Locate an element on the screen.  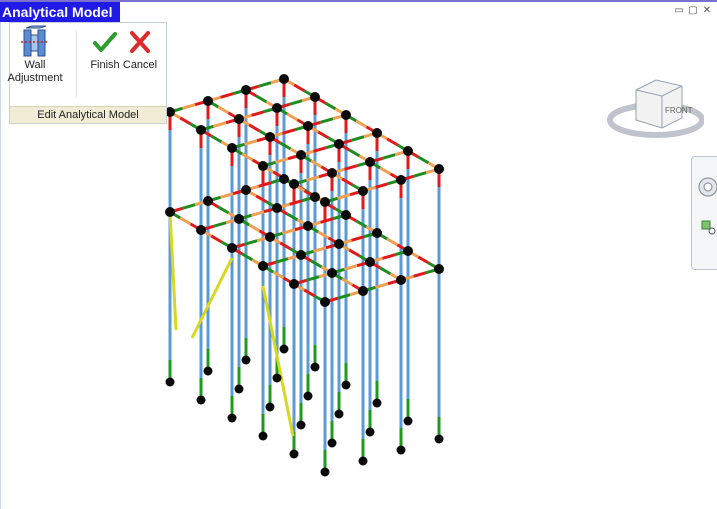
cancel-button: Cancel is located at coordinates (140, 48).